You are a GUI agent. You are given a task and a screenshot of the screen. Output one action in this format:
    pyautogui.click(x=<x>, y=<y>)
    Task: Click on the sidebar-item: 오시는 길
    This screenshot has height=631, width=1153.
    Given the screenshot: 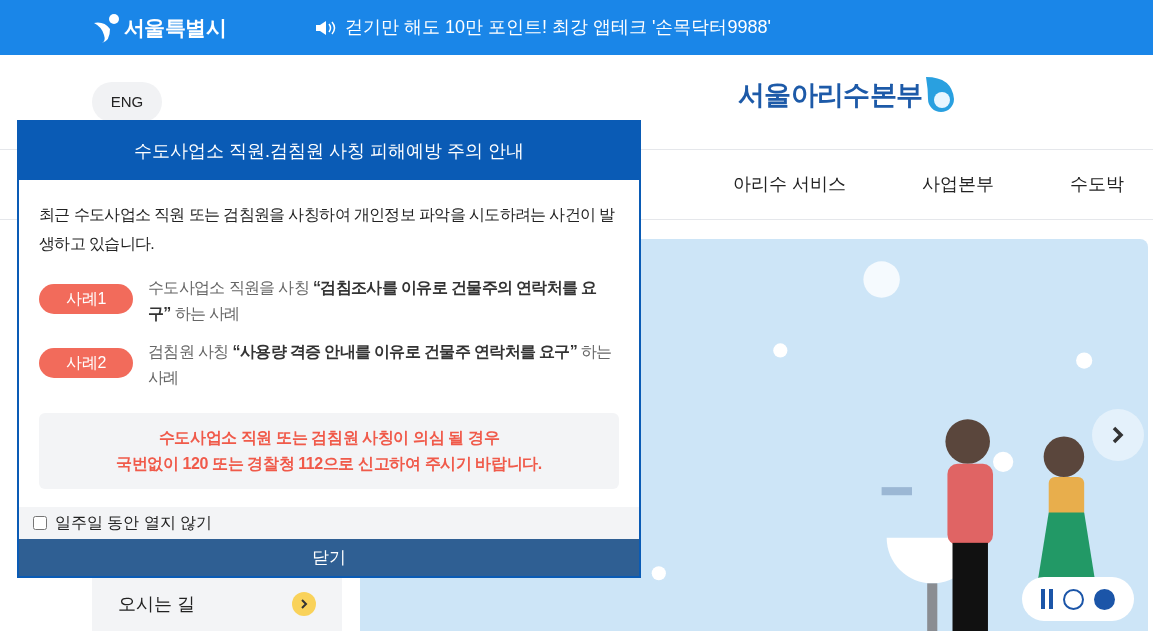 What is the action you would take?
    pyautogui.click(x=217, y=604)
    